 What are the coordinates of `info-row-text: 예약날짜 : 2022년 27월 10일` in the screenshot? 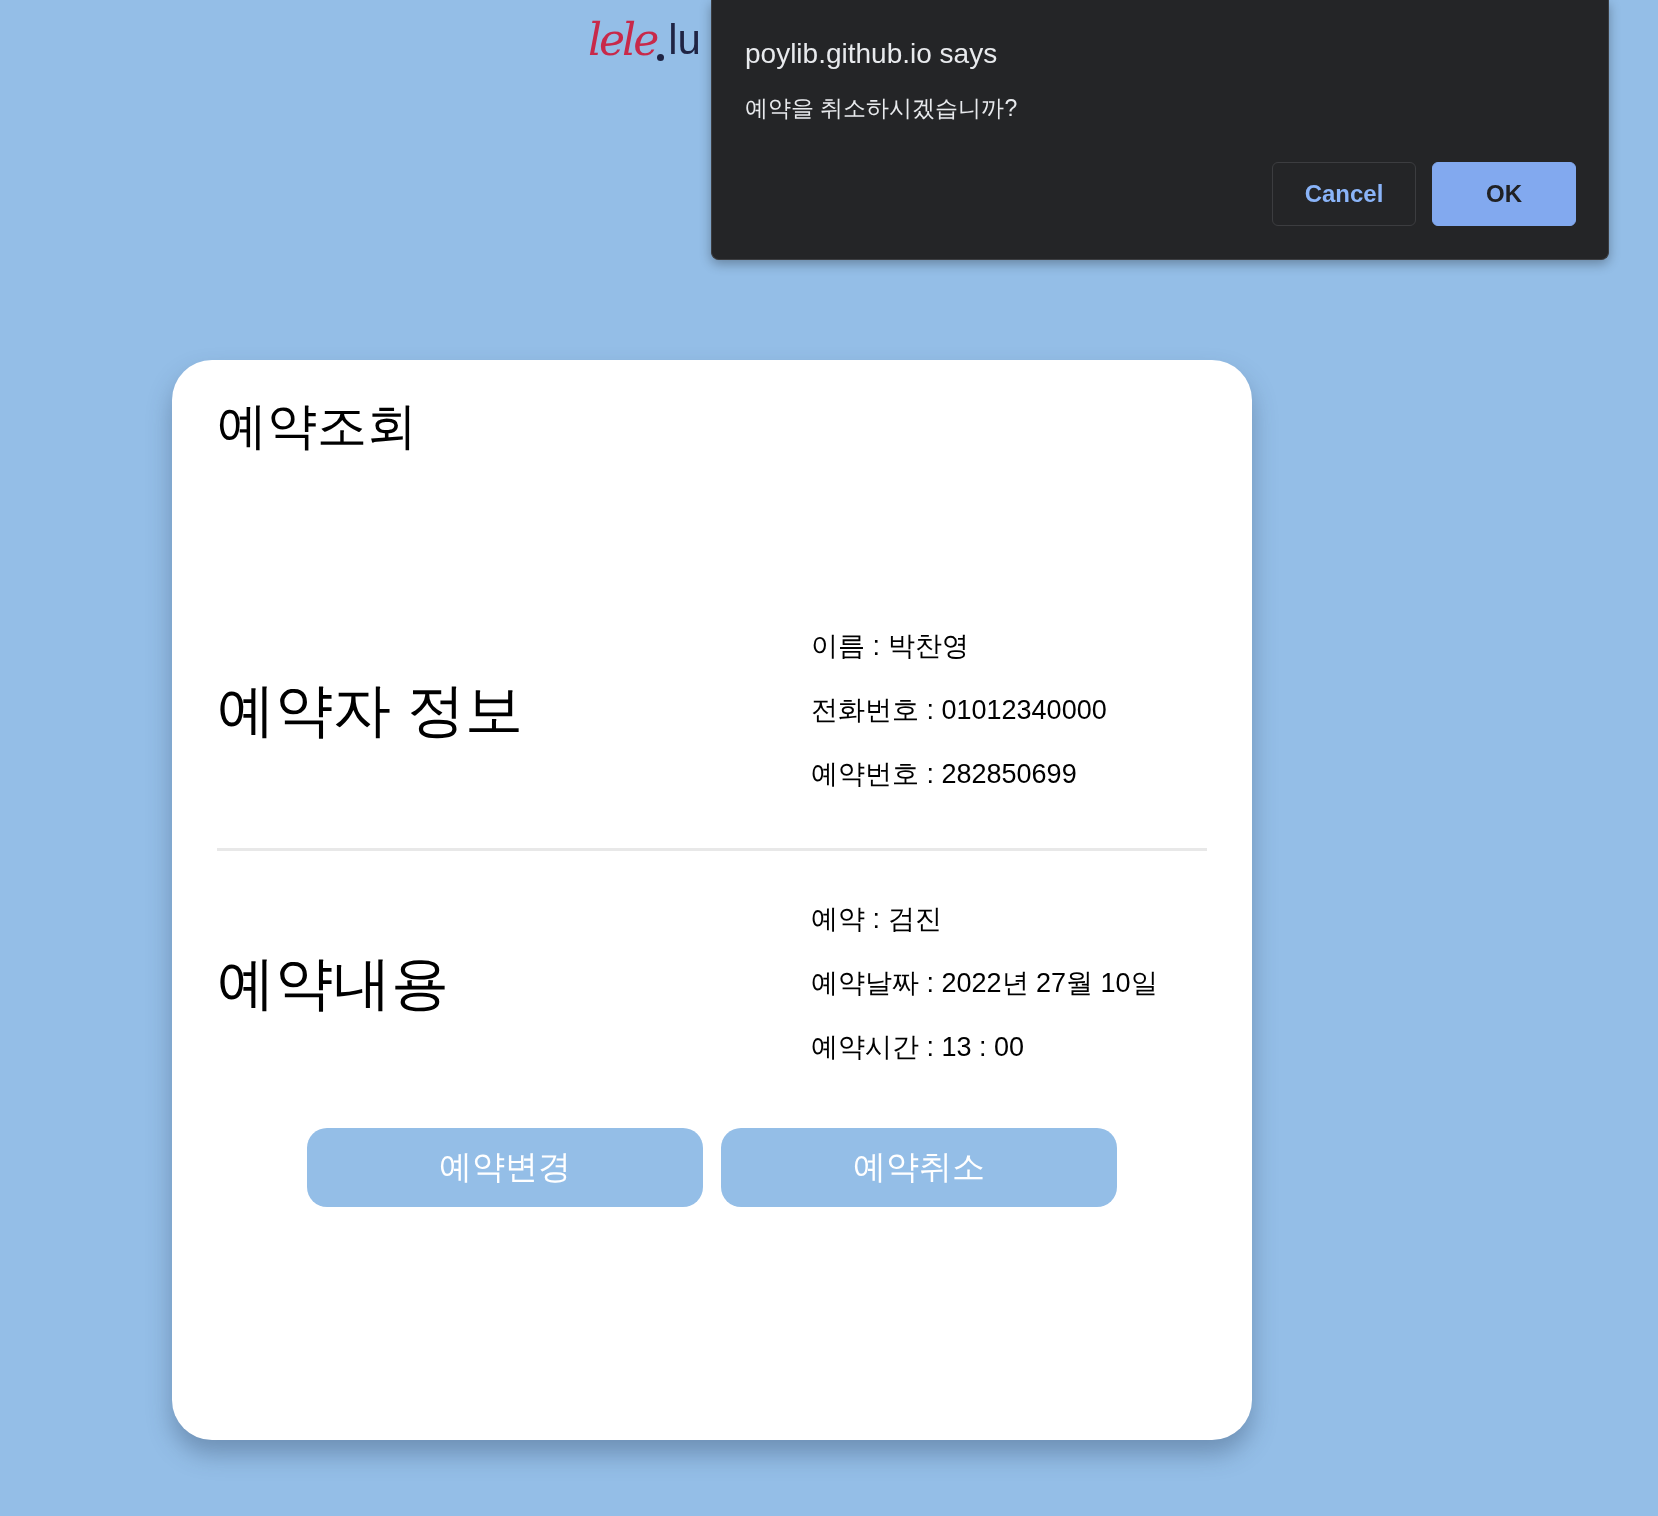 It's located at (985, 983).